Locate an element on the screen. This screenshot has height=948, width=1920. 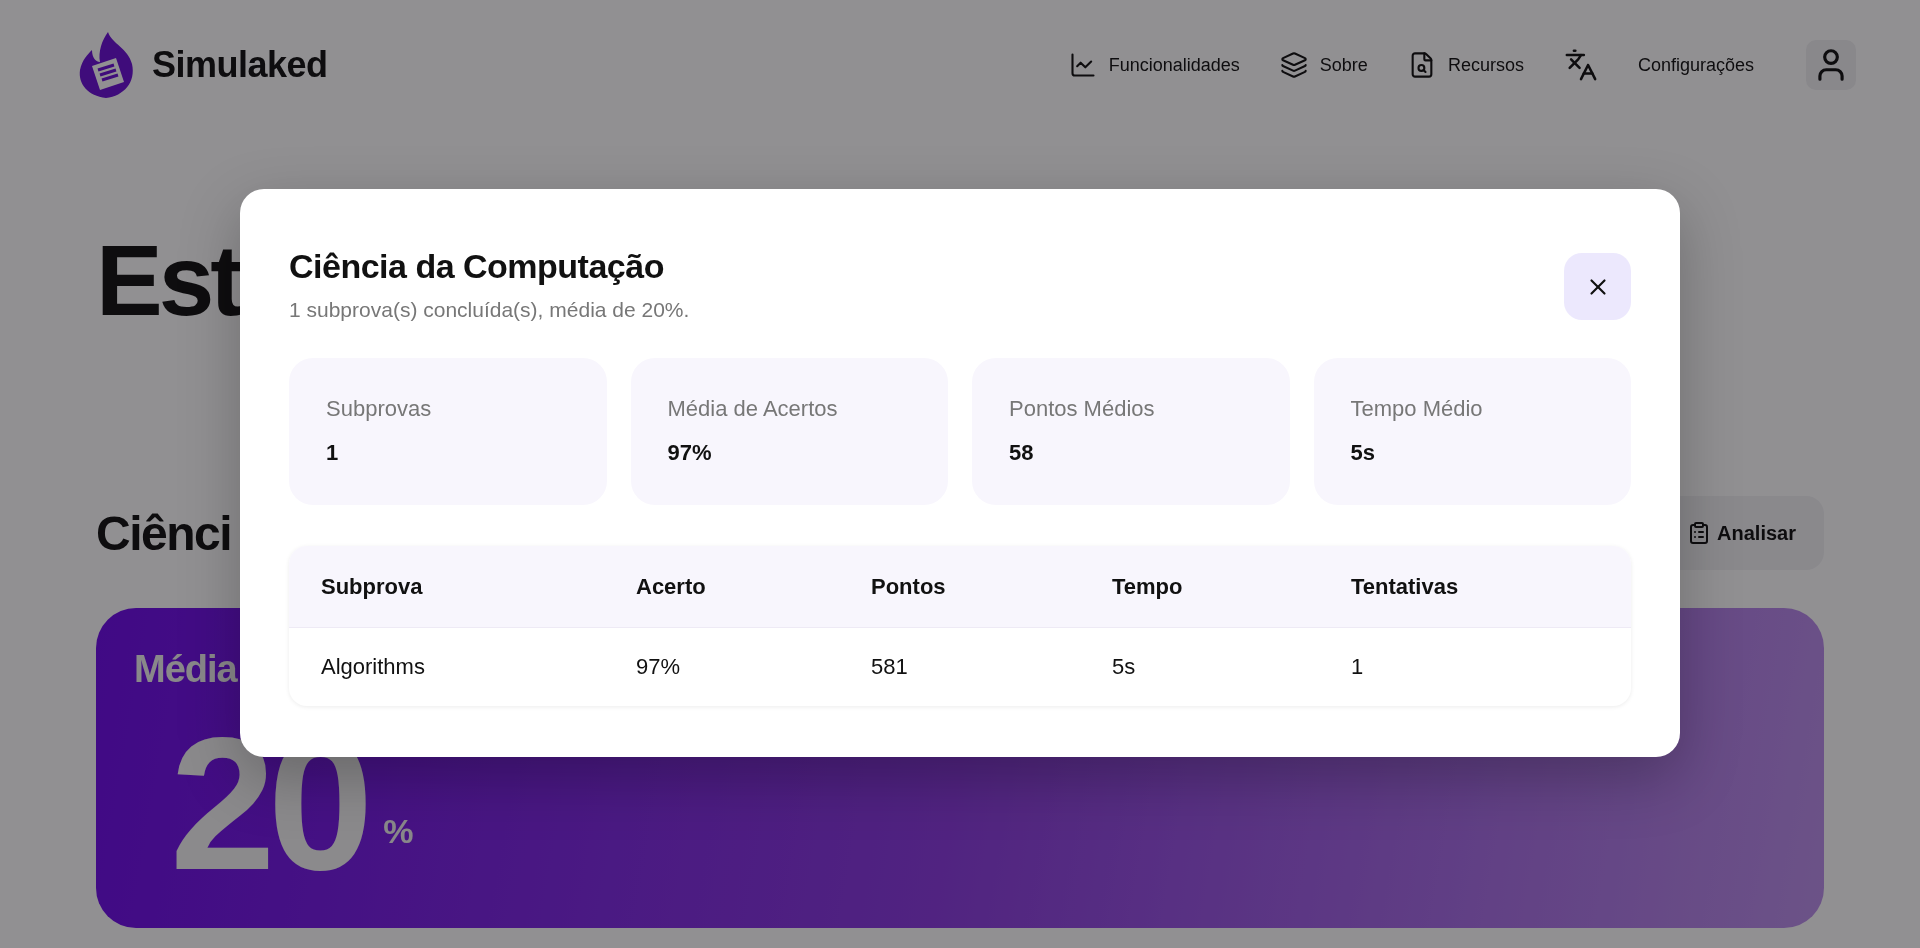
table-cell-text: Algorithms is located at coordinates (373, 667).